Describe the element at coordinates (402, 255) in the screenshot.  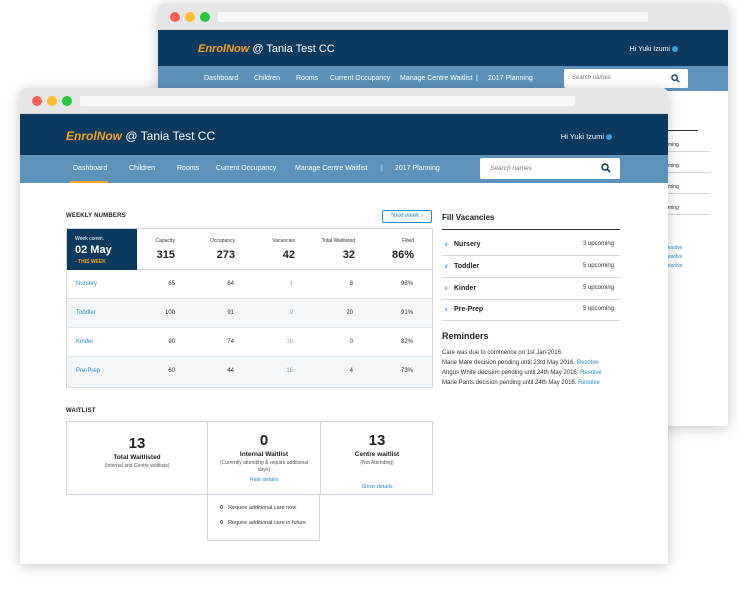
I see `header-value: 86%` at that location.